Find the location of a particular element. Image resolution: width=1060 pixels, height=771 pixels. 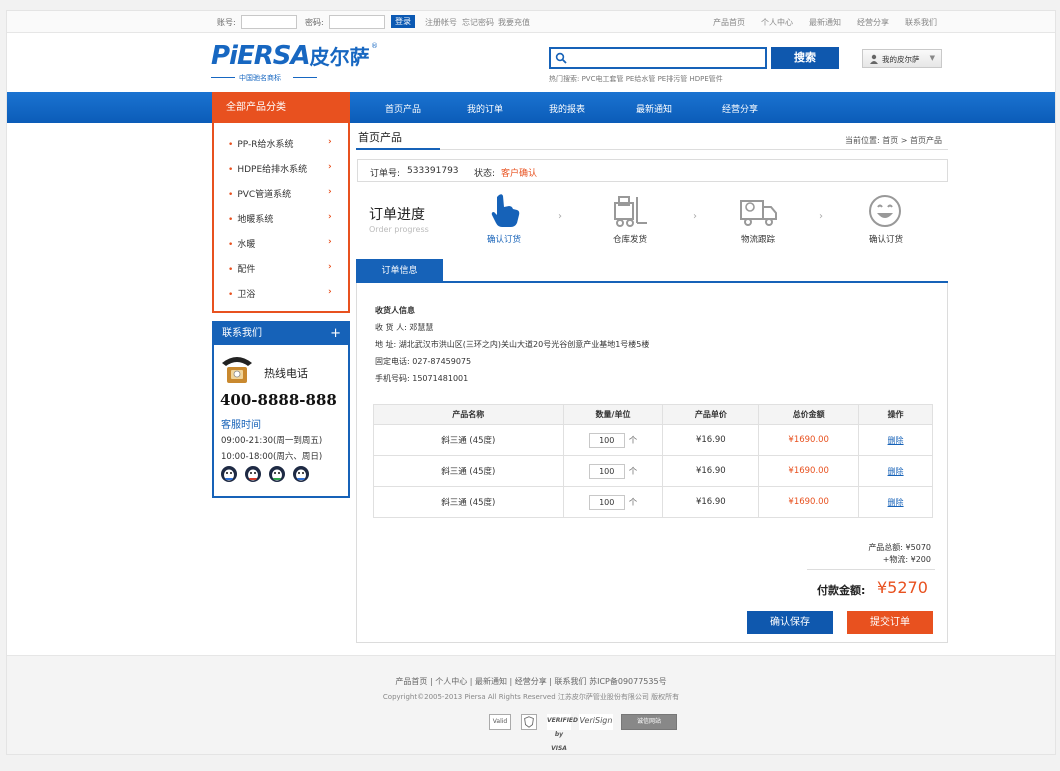

title-divider is located at coordinates (652, 149).